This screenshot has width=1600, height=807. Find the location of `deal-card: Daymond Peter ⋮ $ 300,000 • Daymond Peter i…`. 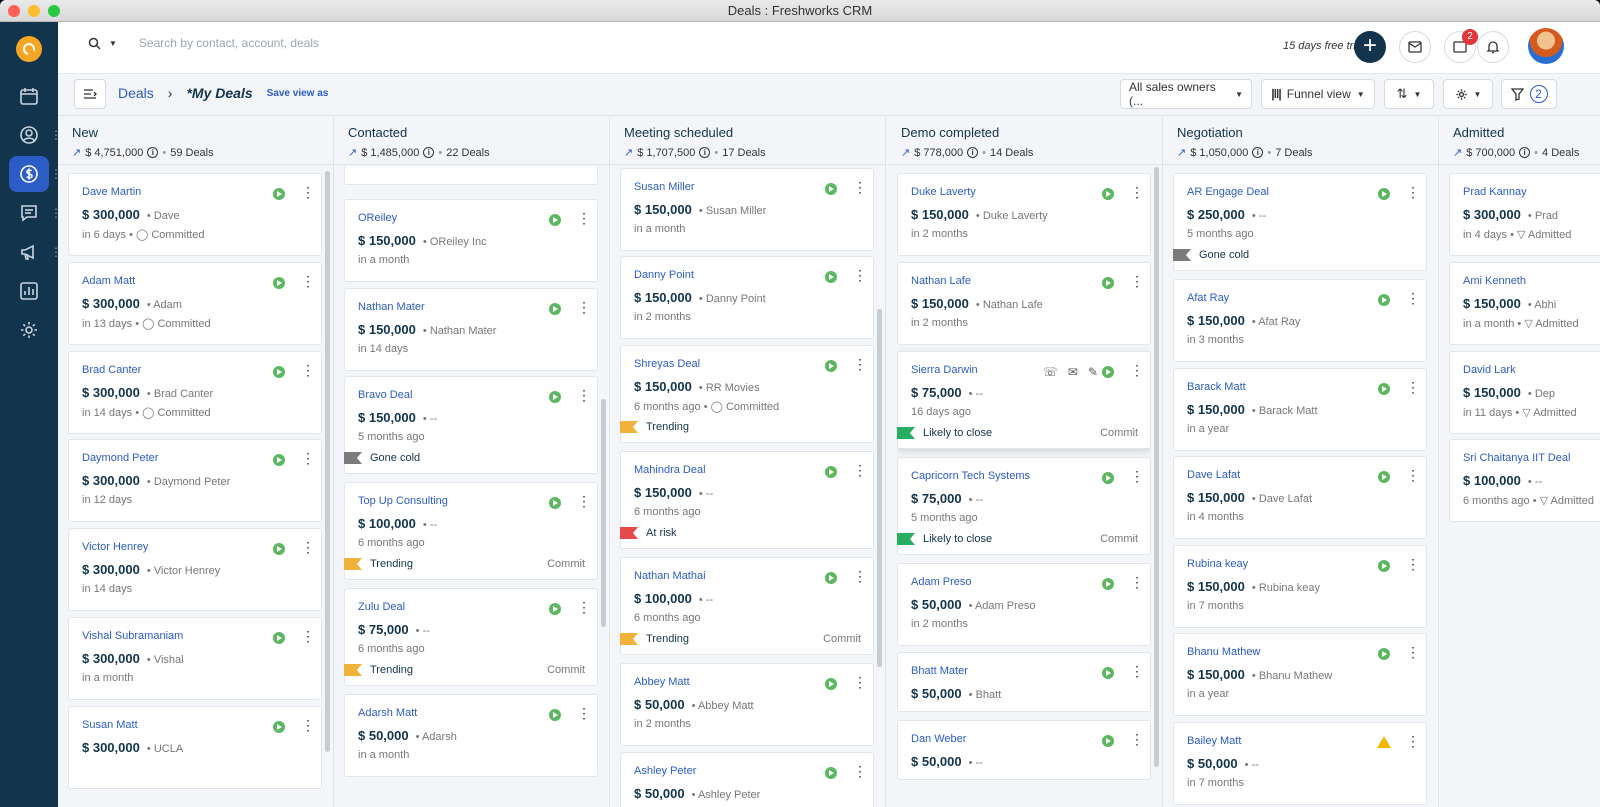

deal-card: Daymond Peter ⋮ $ 300,000 • Daymond Peter i… is located at coordinates (195, 480).